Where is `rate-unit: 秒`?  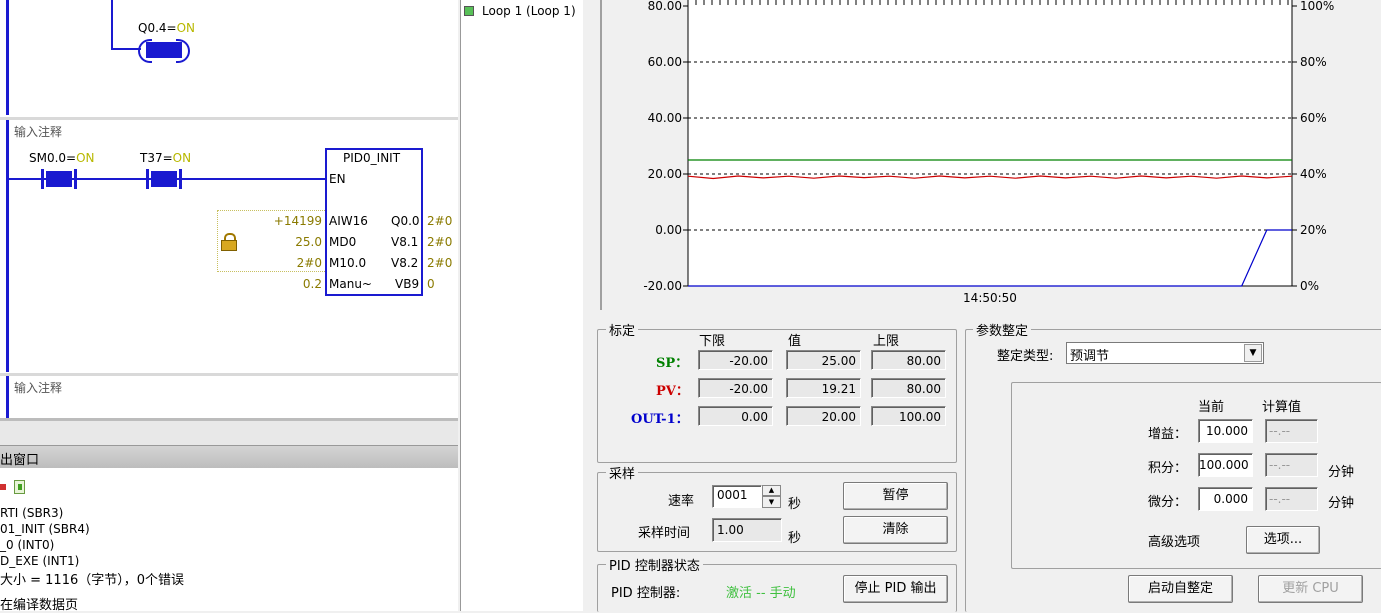
rate-unit: 秒 is located at coordinates (795, 504).